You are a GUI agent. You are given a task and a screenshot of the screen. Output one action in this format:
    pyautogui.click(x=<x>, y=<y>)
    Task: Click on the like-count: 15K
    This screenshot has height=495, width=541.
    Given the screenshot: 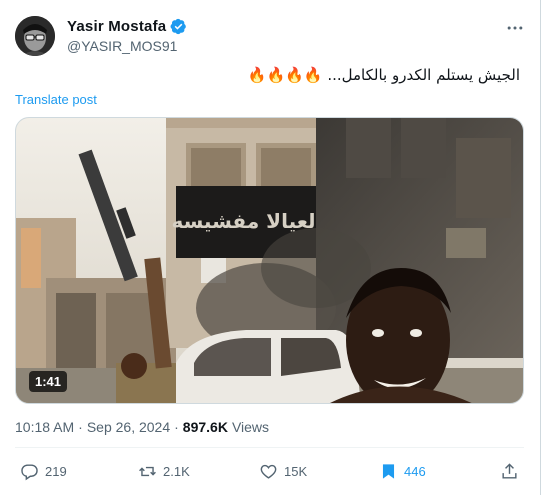 What is the action you would take?
    pyautogui.click(x=296, y=471)
    